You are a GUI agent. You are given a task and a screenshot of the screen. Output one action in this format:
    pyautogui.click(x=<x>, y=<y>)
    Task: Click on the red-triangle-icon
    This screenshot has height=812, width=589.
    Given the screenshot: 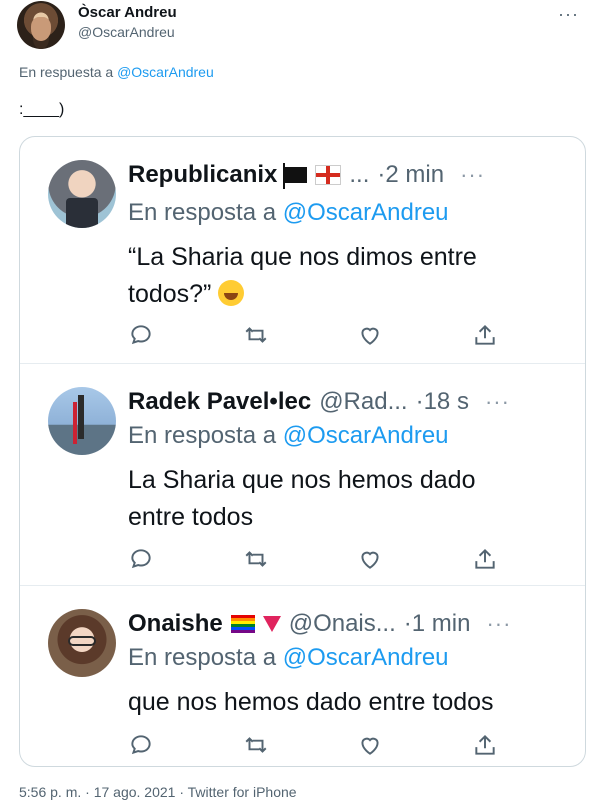 What is the action you would take?
    pyautogui.click(x=271, y=624)
    